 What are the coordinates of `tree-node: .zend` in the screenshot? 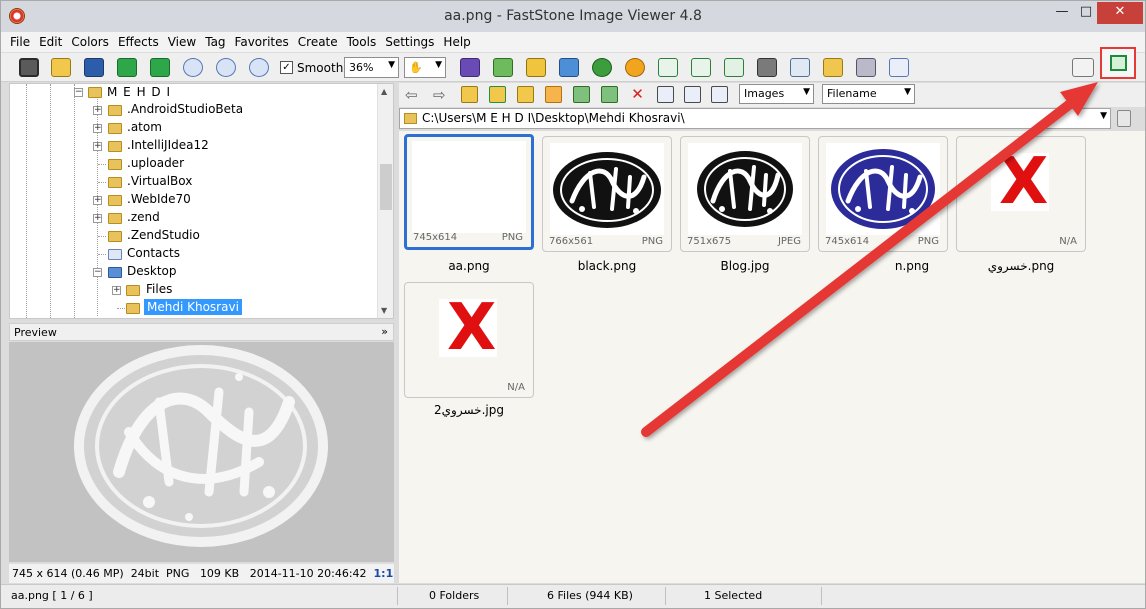 It's located at (143, 217).